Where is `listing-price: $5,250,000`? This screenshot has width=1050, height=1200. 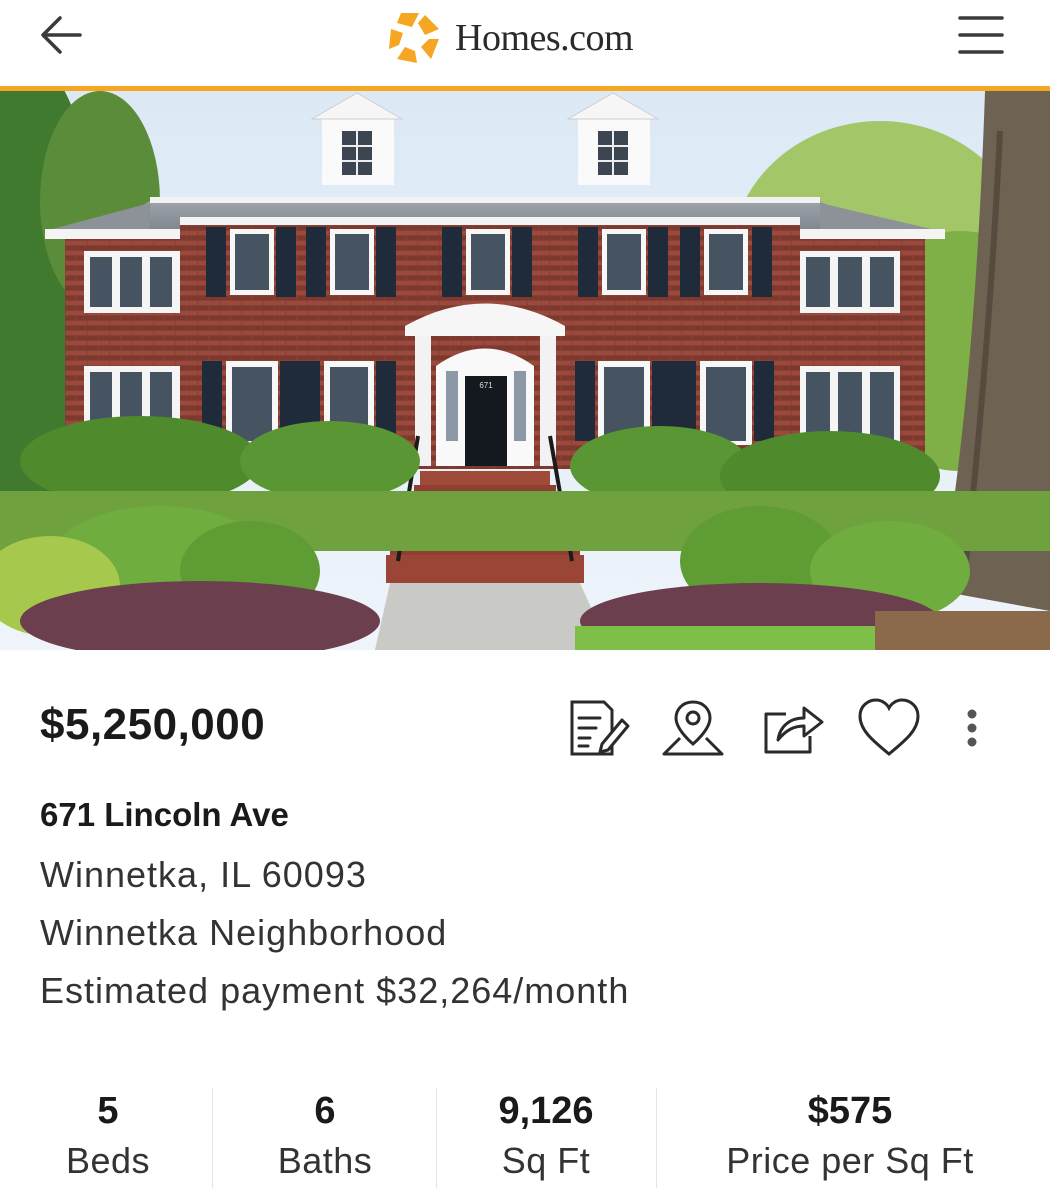 listing-price: $5,250,000 is located at coordinates (153, 724).